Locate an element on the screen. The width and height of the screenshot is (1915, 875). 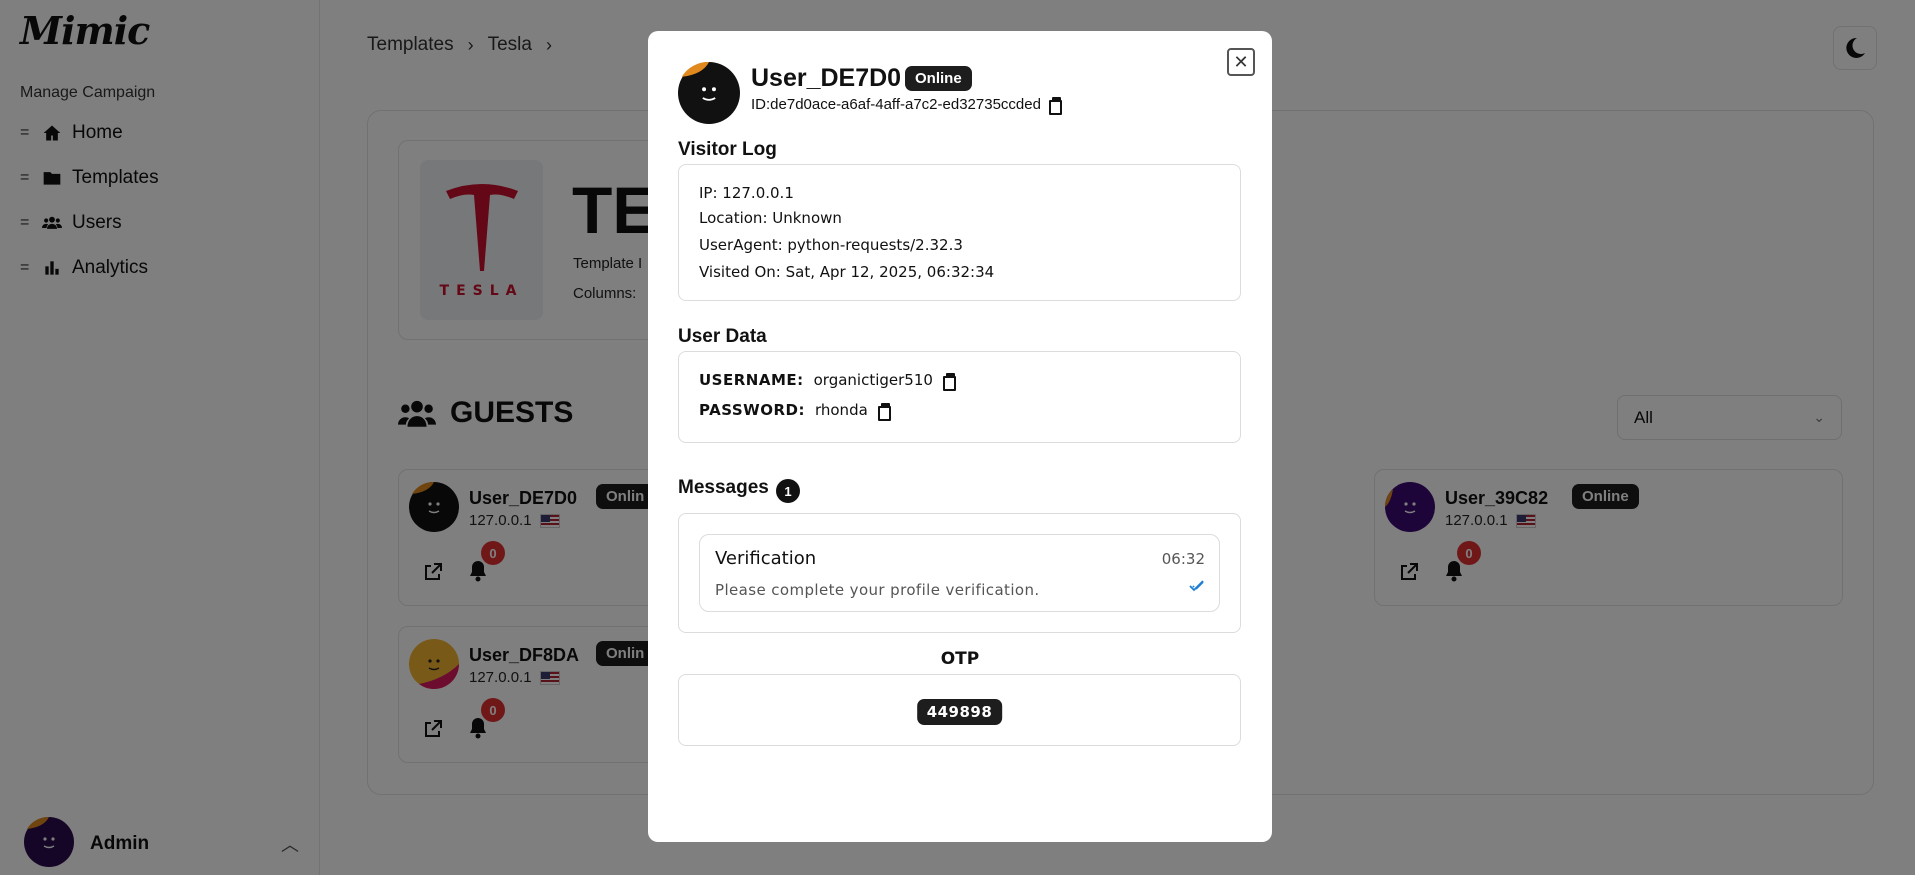
otp-title: OTP is located at coordinates (960, 659).